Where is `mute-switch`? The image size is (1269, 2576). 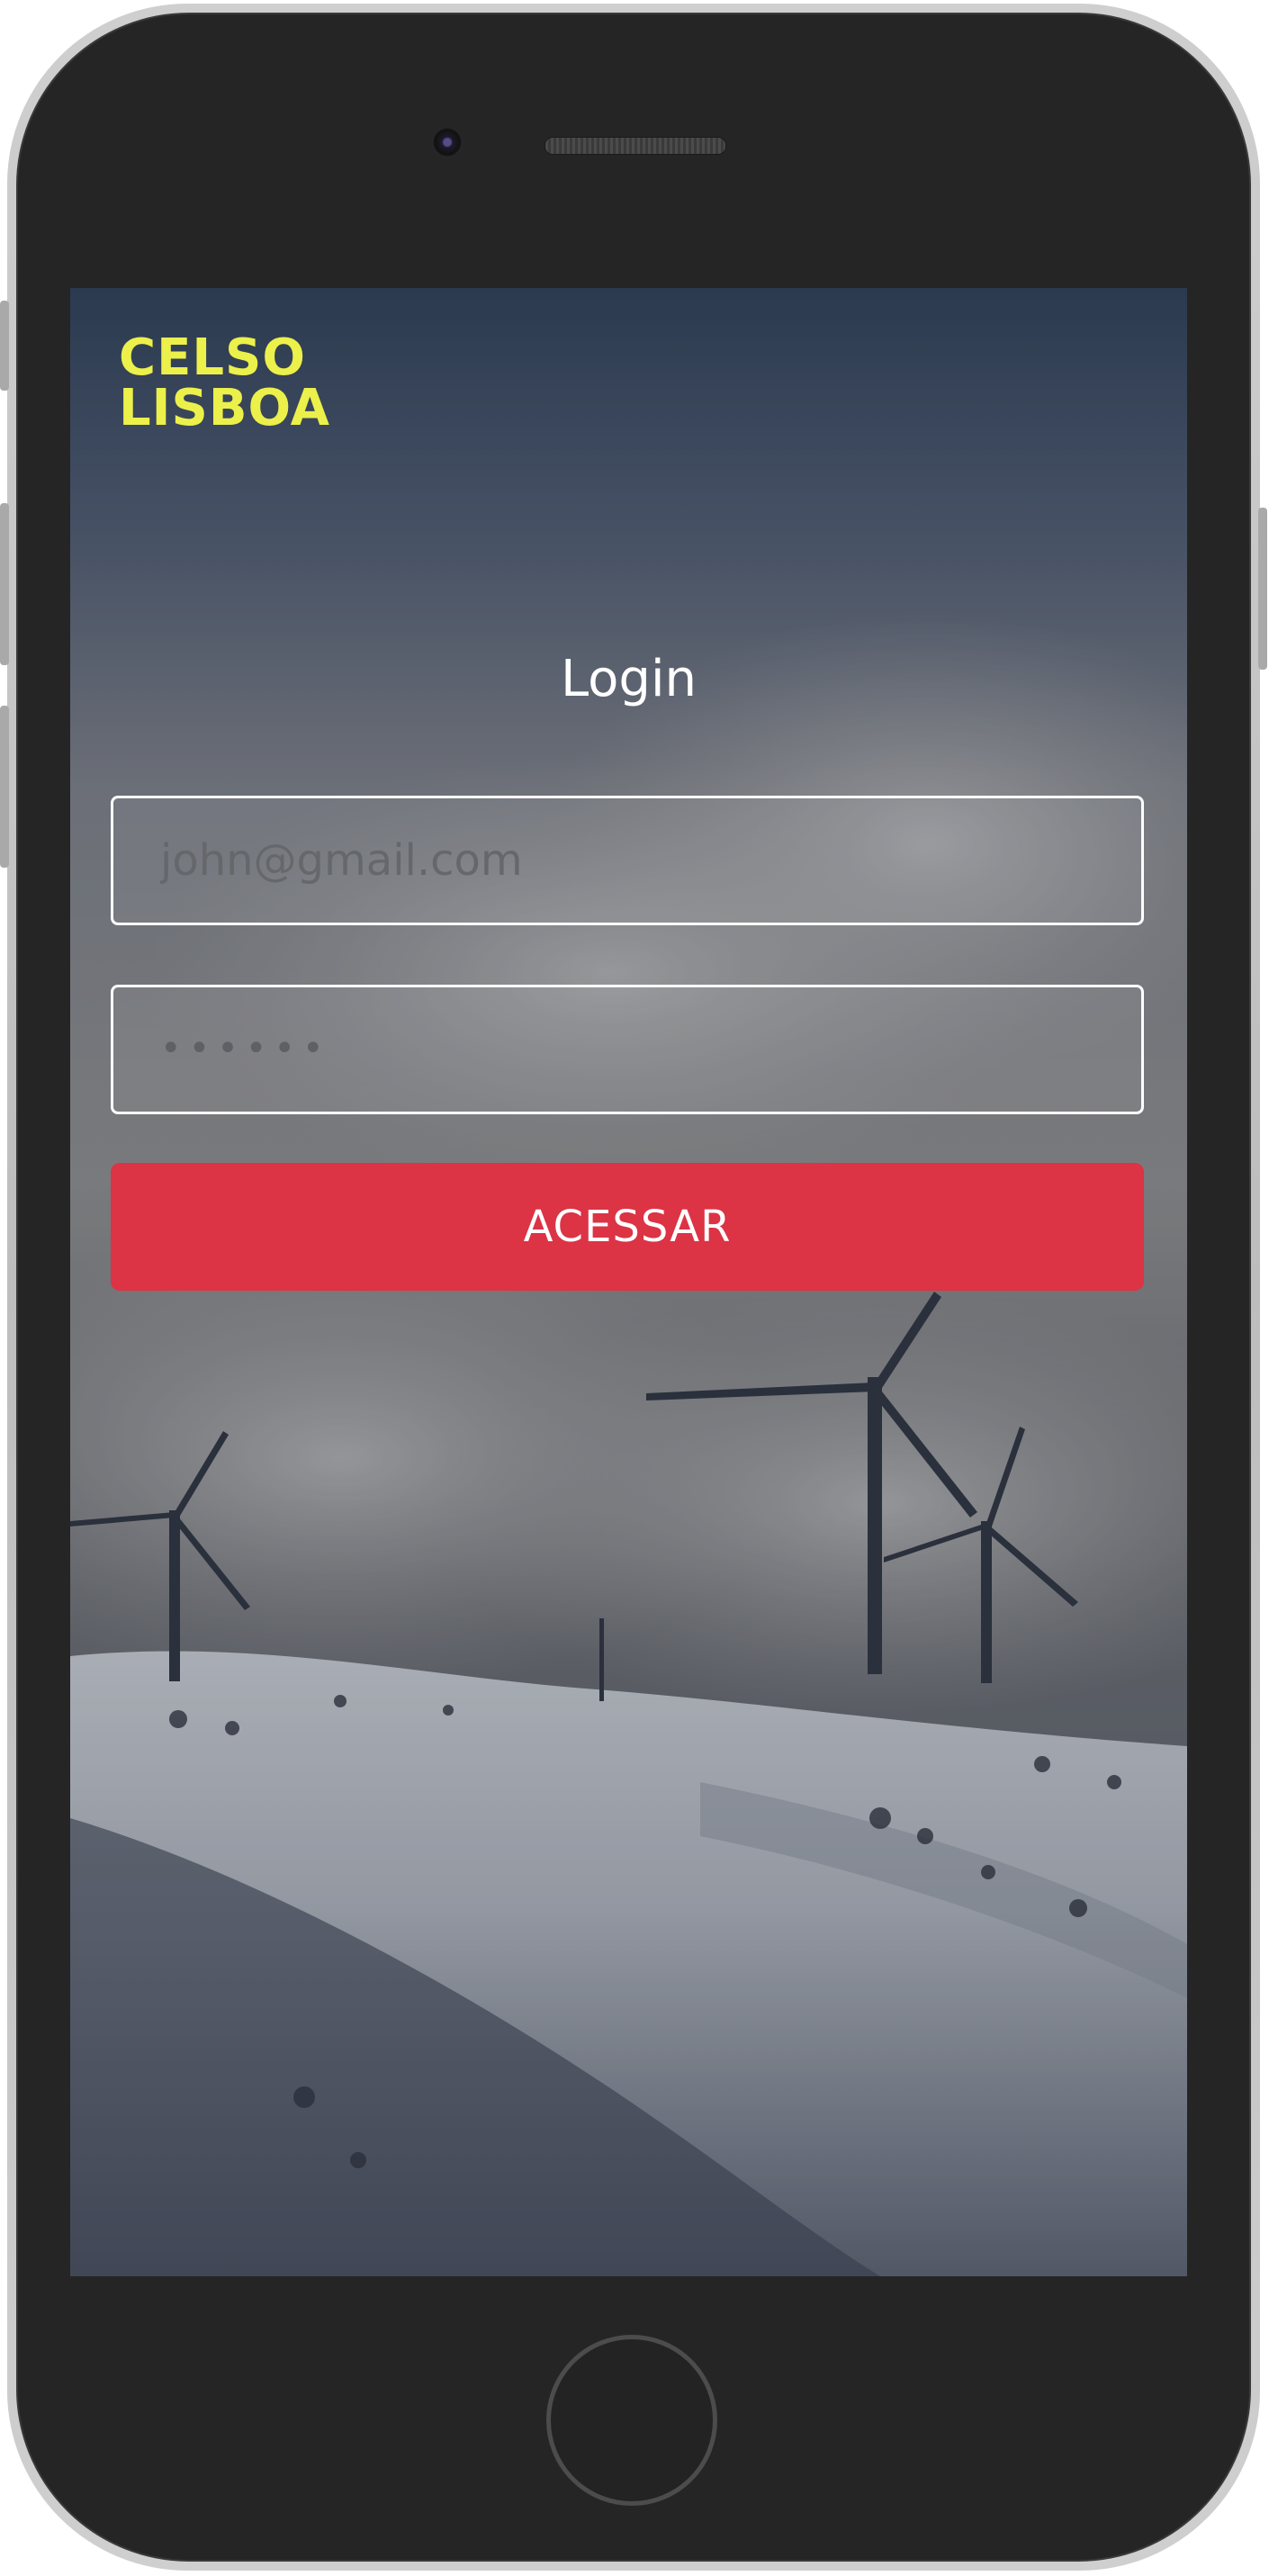
mute-switch is located at coordinates (4, 346).